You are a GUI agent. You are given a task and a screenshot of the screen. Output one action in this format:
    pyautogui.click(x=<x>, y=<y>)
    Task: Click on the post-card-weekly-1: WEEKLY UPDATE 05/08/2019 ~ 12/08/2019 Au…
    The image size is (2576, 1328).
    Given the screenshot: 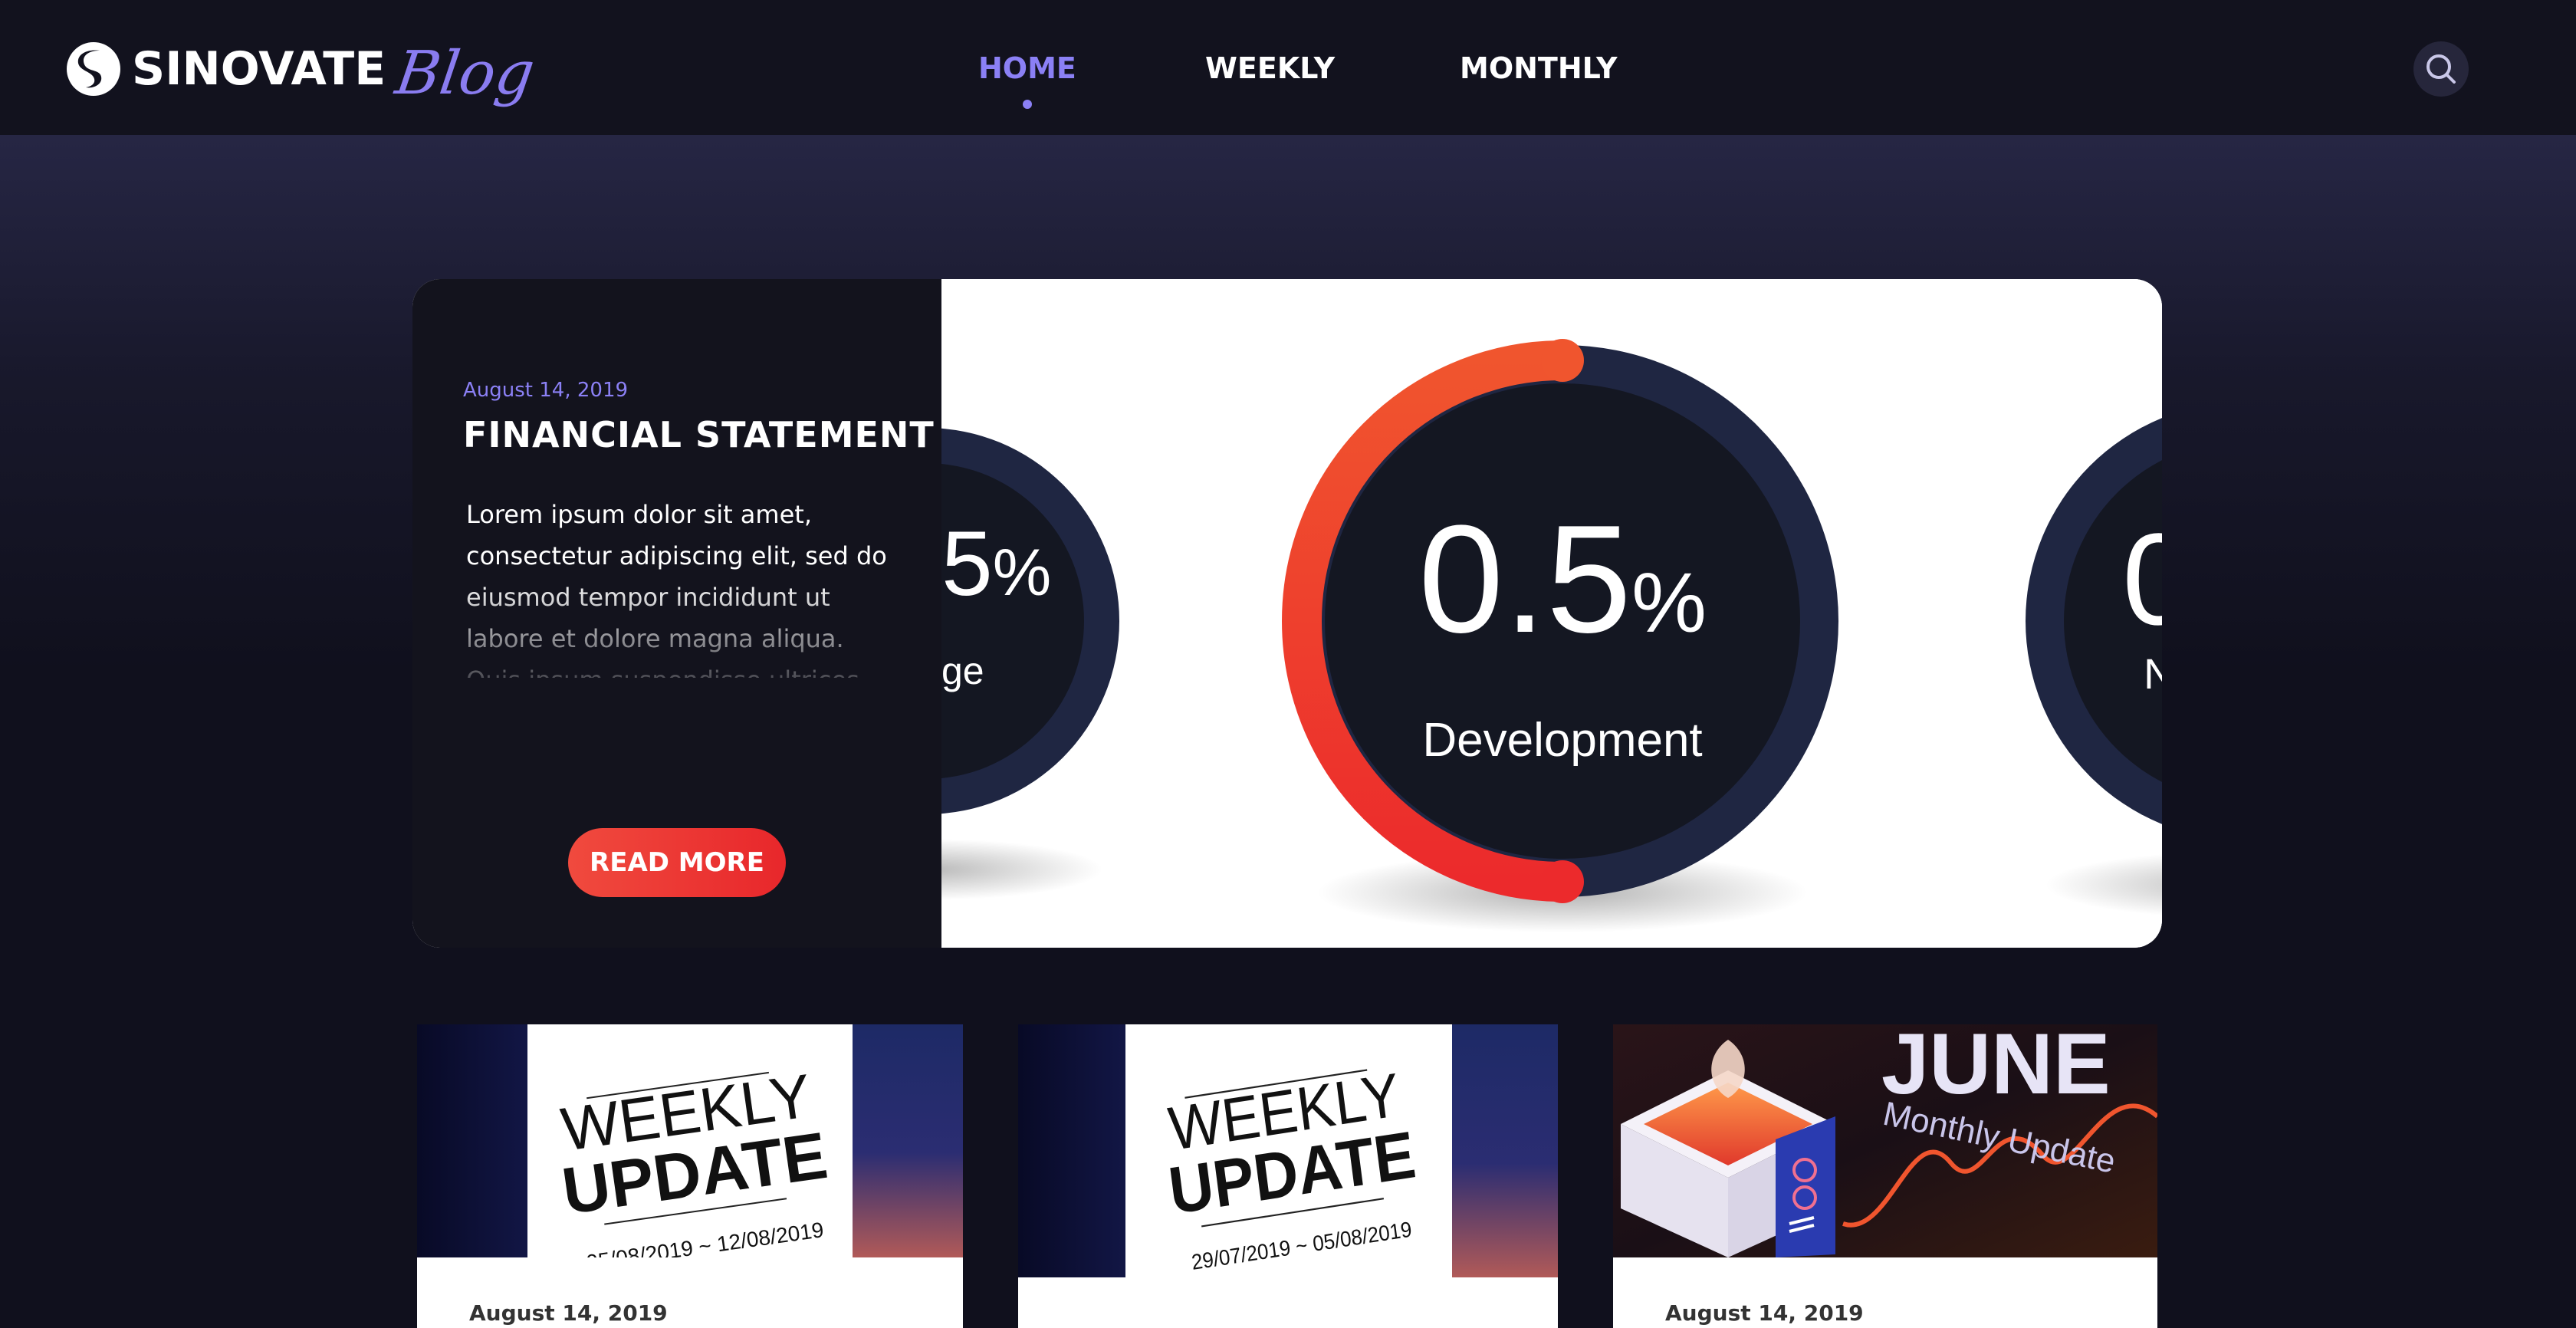 What is the action you would take?
    pyautogui.click(x=690, y=1176)
    